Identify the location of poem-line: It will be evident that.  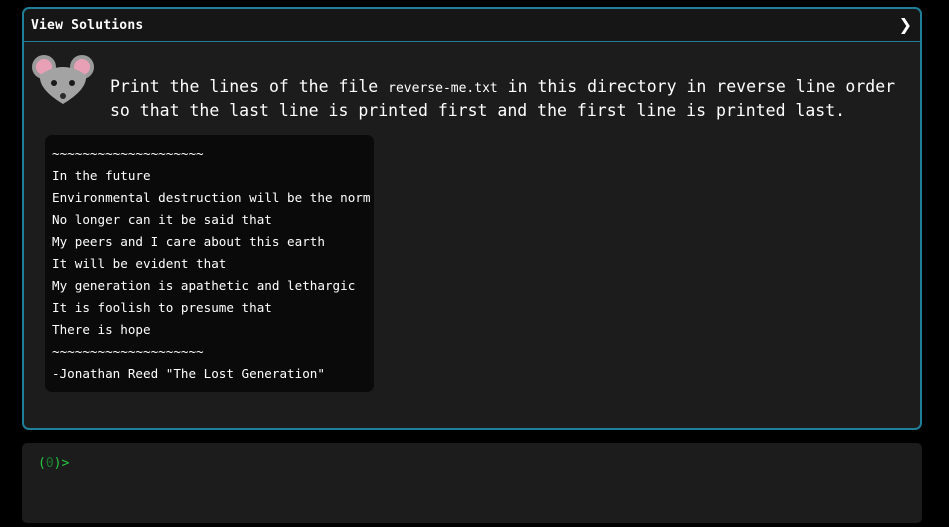
(139, 263).